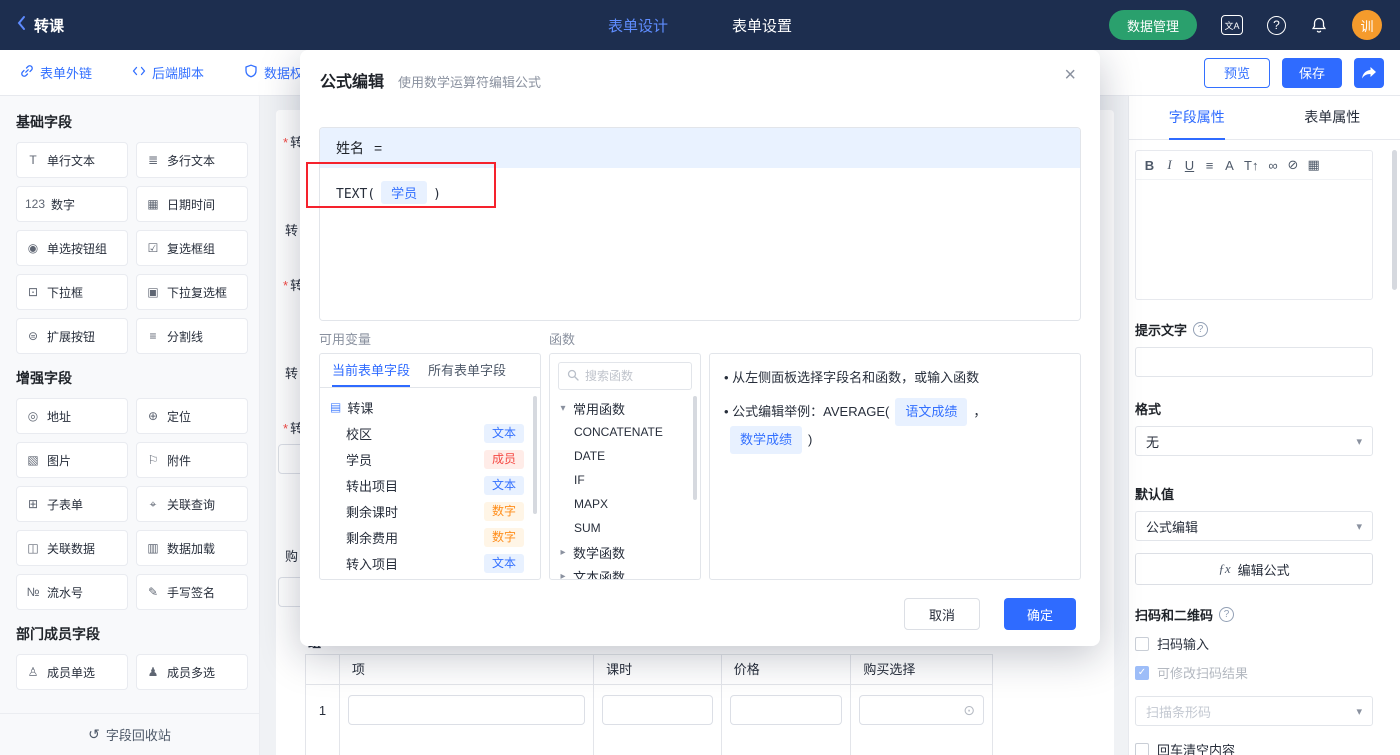 This screenshot has height=755, width=1400. What do you see at coordinates (404, 192) in the screenshot?
I see `field-token: 学员` at bounding box center [404, 192].